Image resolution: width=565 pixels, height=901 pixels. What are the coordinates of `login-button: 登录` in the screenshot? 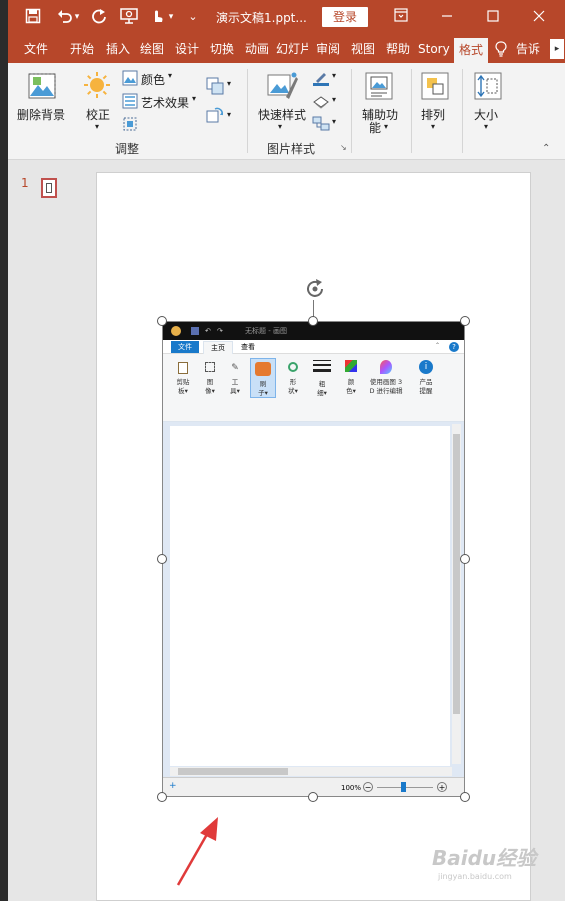 It's located at (345, 17).